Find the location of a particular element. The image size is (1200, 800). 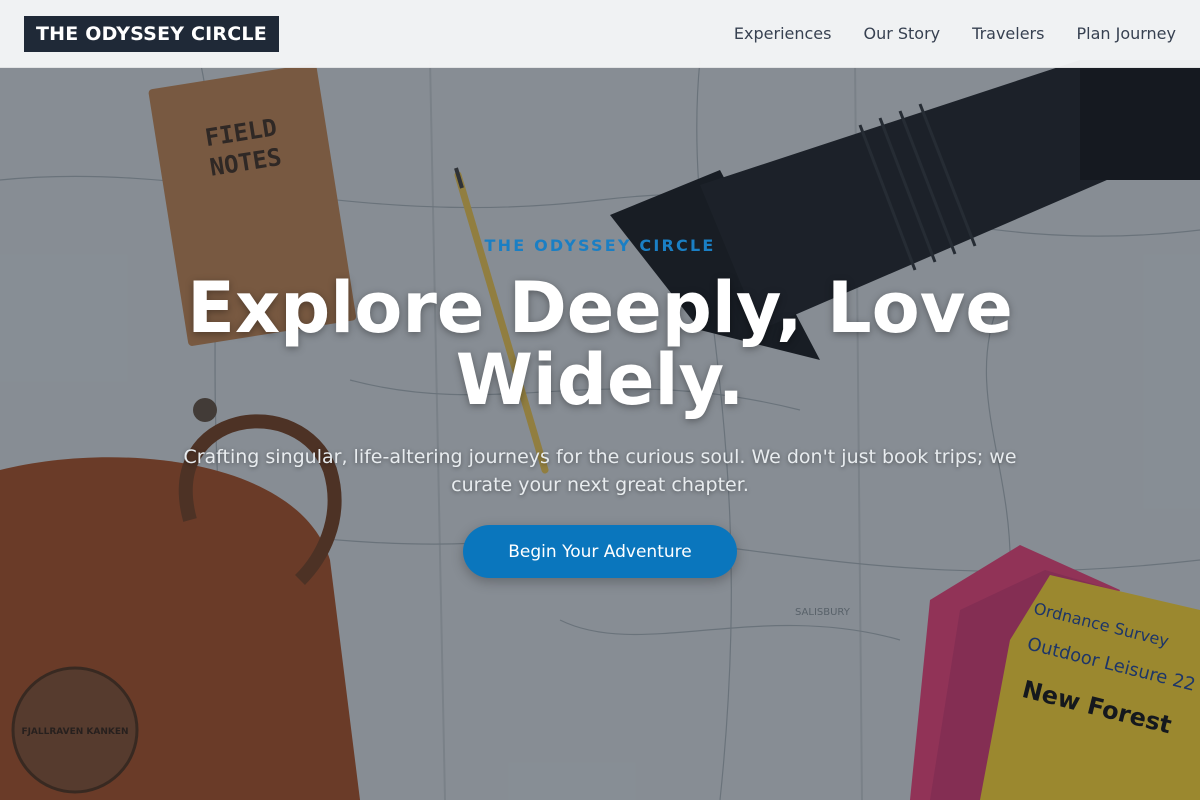

nav-link-plan-journey: Plan Journey is located at coordinates (1126, 33).